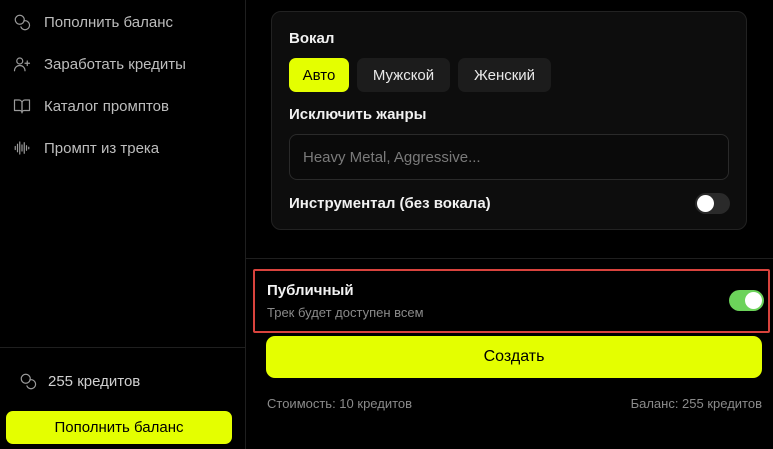  What do you see at coordinates (403, 75) in the screenshot?
I see `vocal-option-male: Мужской` at bounding box center [403, 75].